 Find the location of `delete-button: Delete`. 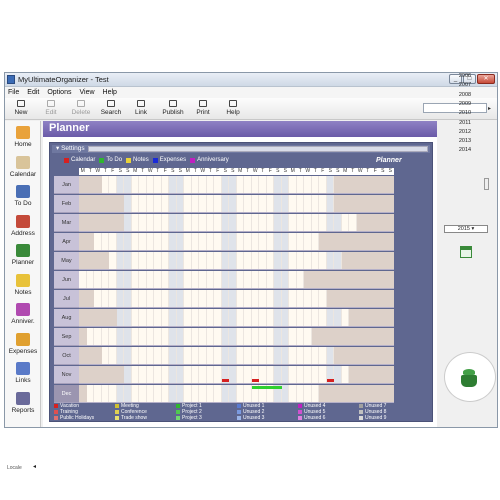

delete-button: Delete is located at coordinates (81, 109).